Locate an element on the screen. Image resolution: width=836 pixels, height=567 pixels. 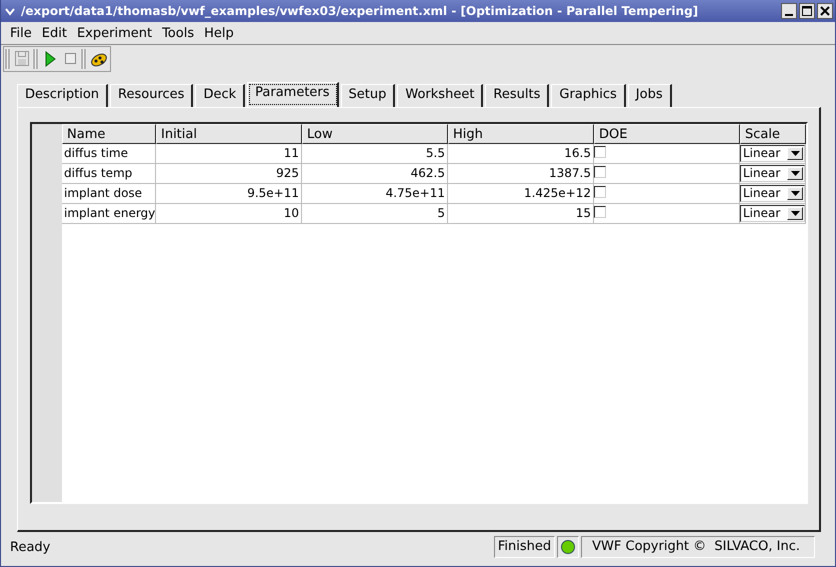
tab: Worksheet is located at coordinates (440, 95).